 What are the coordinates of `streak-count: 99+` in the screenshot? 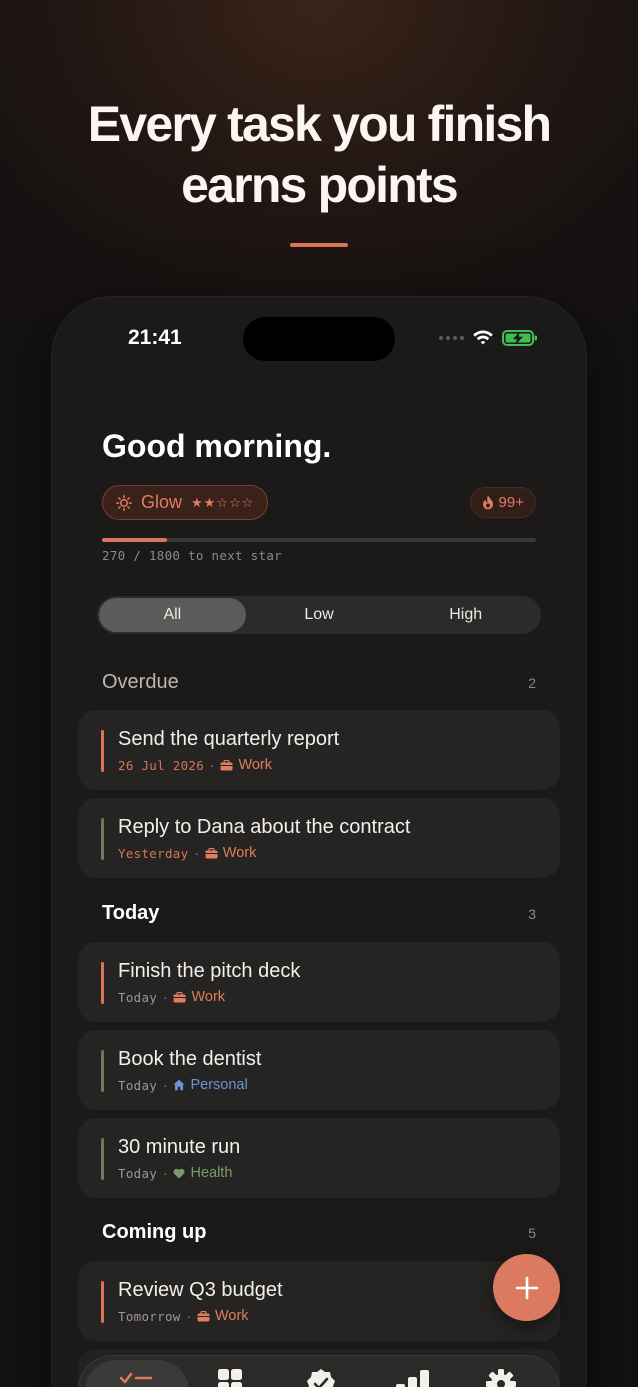 It's located at (511, 502).